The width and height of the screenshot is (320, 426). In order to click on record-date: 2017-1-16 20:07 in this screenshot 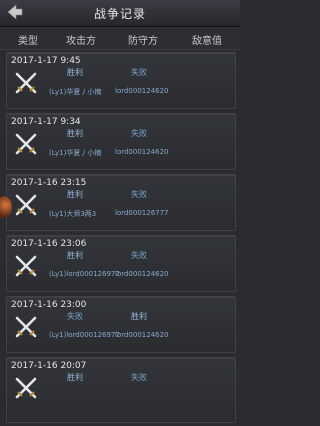, I will do `click(49, 366)`.